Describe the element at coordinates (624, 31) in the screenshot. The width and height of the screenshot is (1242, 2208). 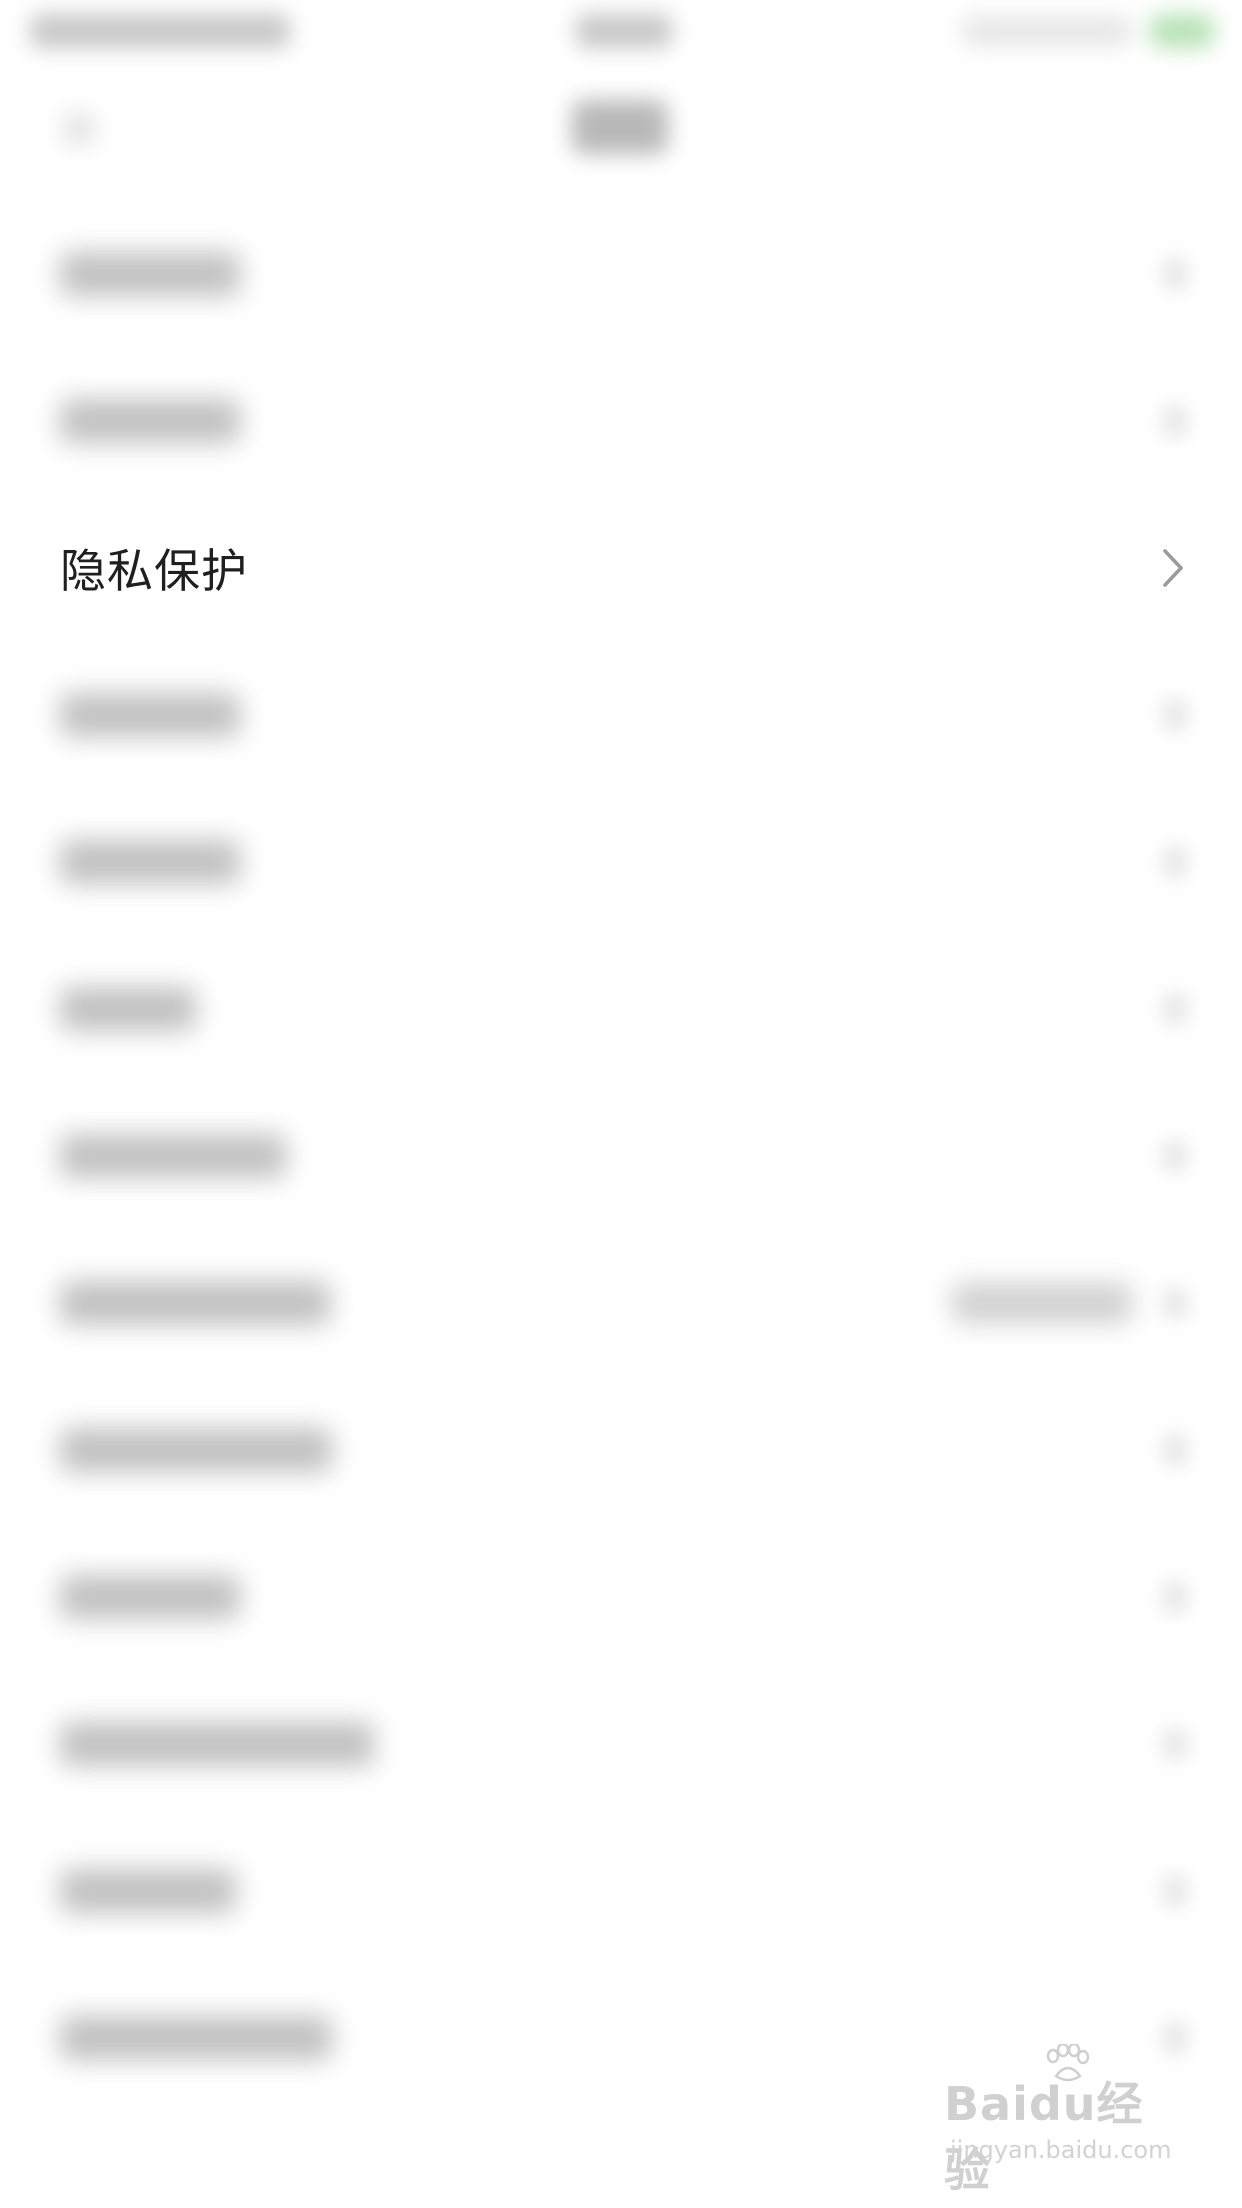
I see `status-time` at that location.